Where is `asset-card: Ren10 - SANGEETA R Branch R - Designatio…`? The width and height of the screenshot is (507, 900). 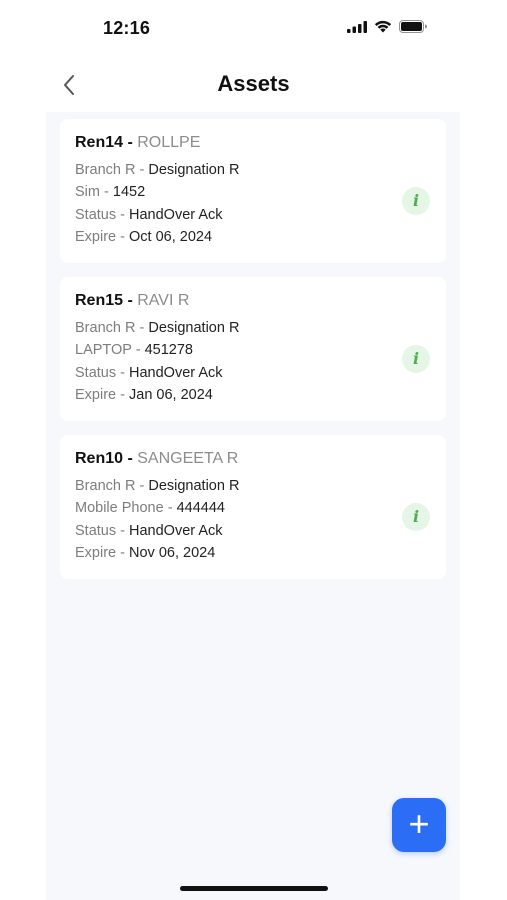 asset-card: Ren10 - SANGEETA R Branch R - Designatio… is located at coordinates (253, 507).